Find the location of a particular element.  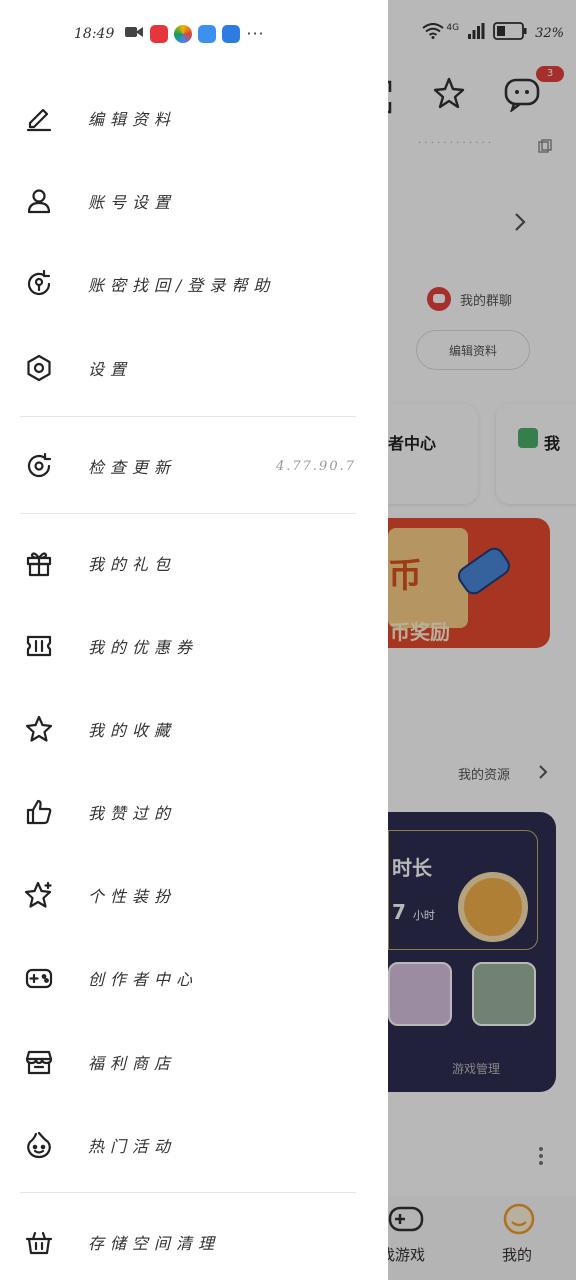

video-camera-icon is located at coordinates (134, 33).